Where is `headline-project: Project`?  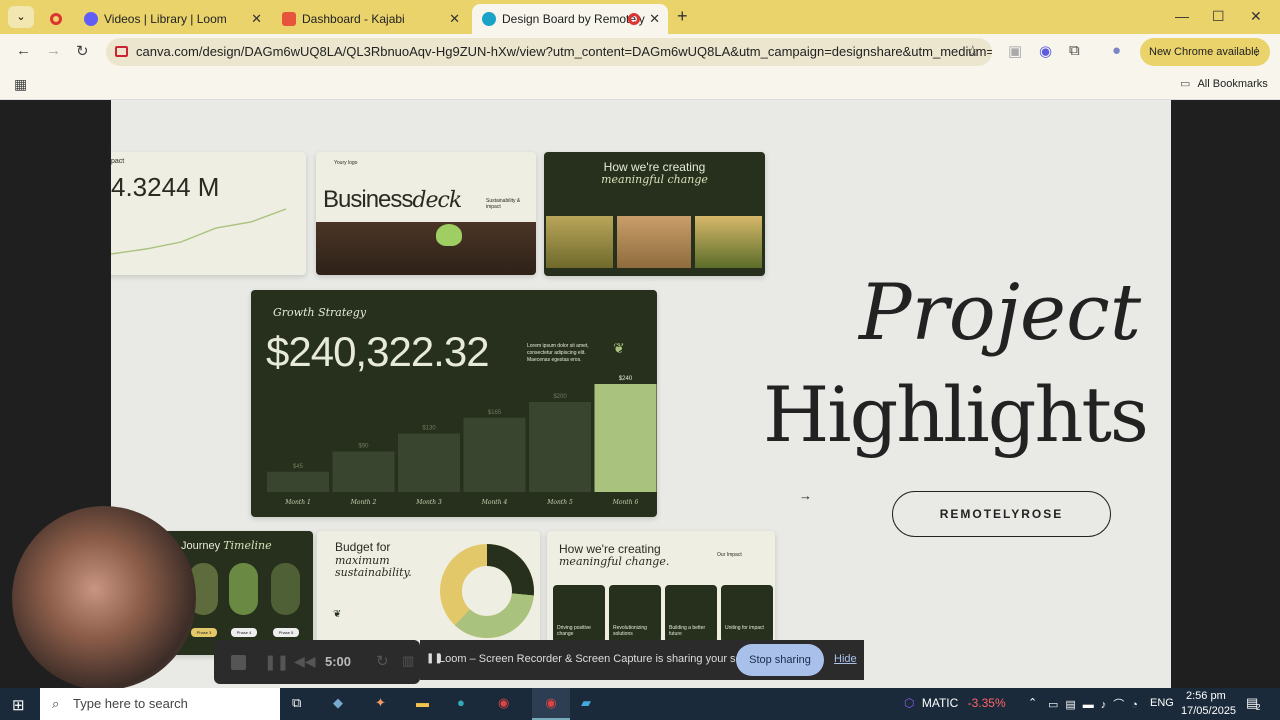
headline-project: Project is located at coordinates (1000, 313).